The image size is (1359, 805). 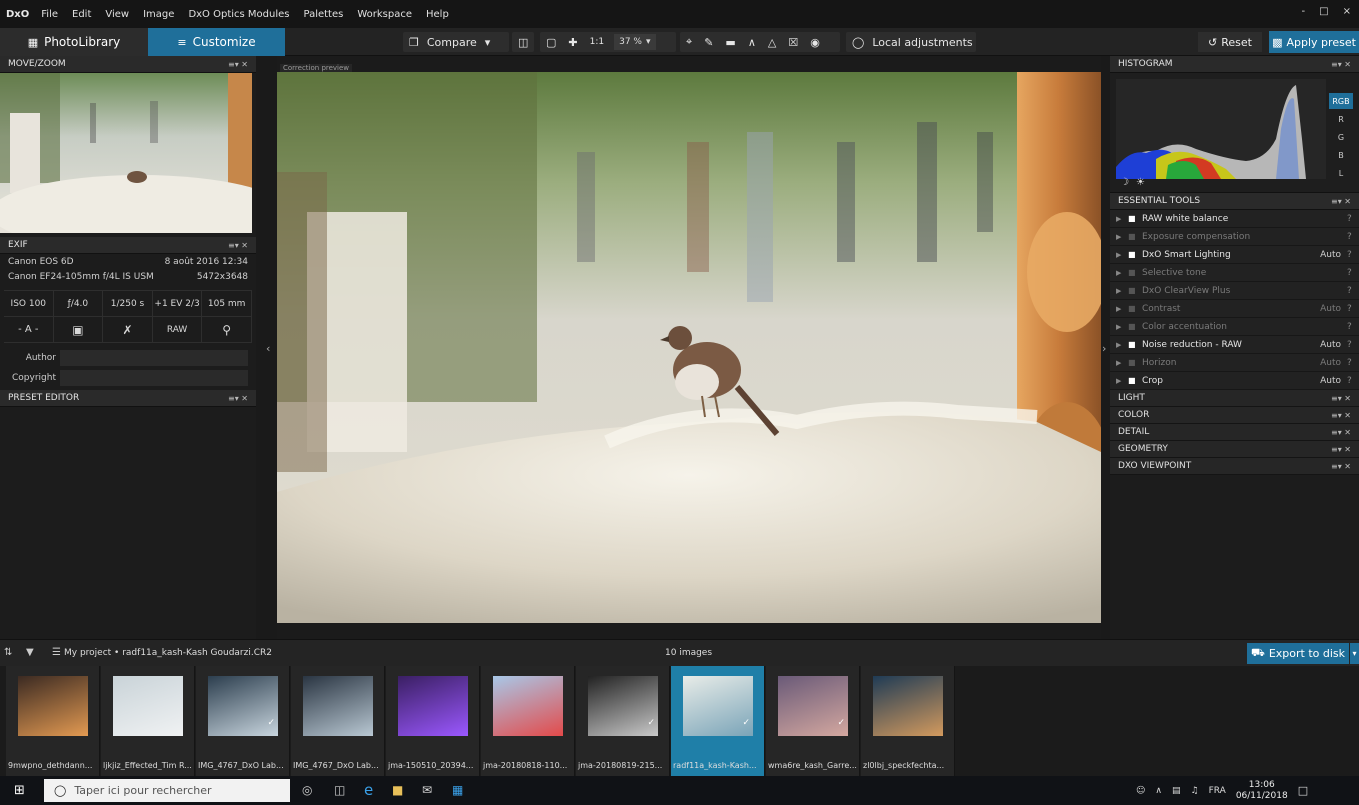 I want to click on histogram-header: HISTOGRAM ≡▾ ✕, so click(x=1234, y=64).